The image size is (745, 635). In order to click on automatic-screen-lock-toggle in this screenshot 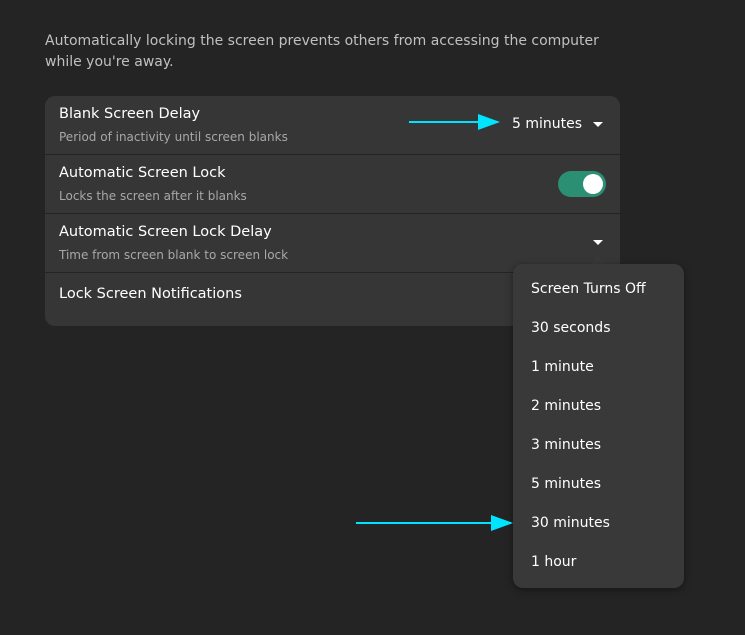, I will do `click(582, 184)`.